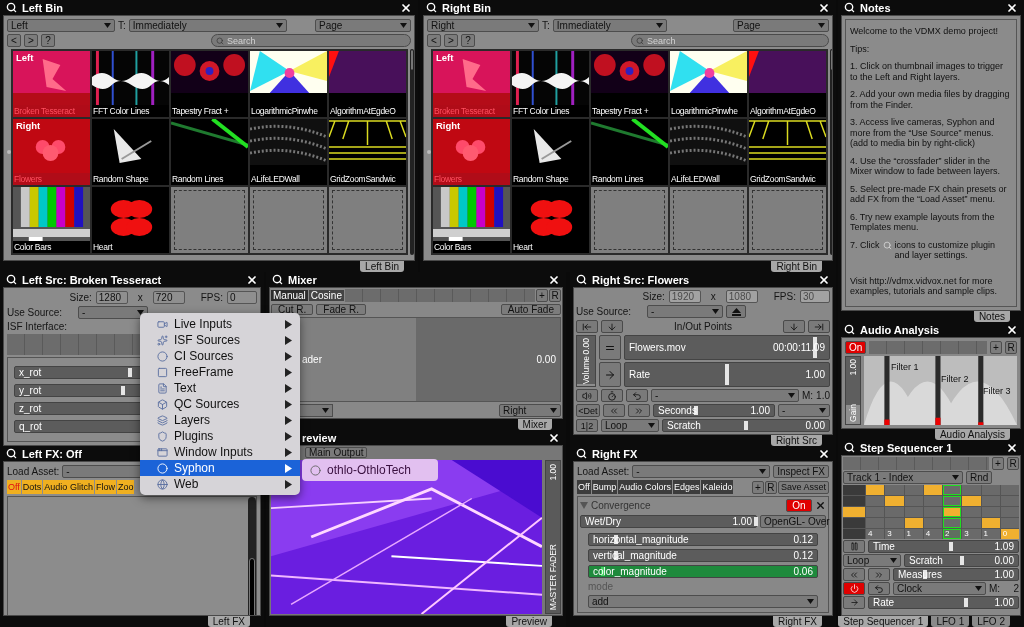 The image size is (1024, 627). What do you see at coordinates (883, 621) in the screenshot?
I see `panel-tab: Step Sequencer 1` at bounding box center [883, 621].